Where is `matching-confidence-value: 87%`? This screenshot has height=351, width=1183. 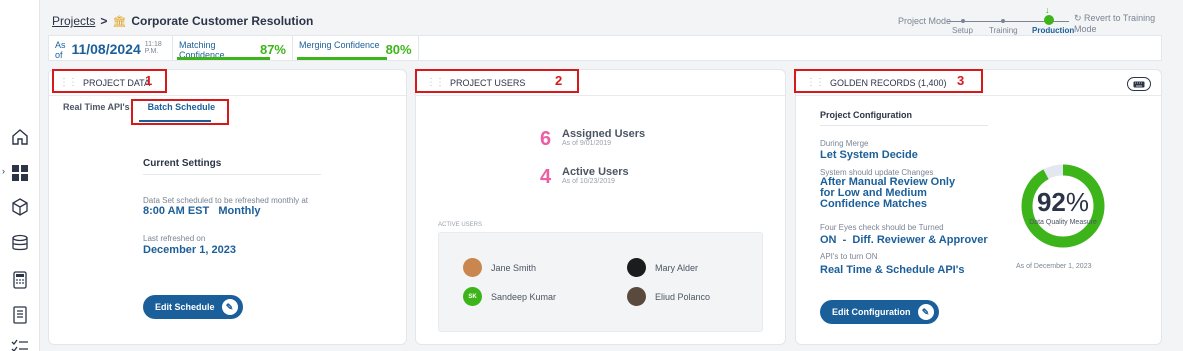
matching-confidence-value: 87% is located at coordinates (272, 49).